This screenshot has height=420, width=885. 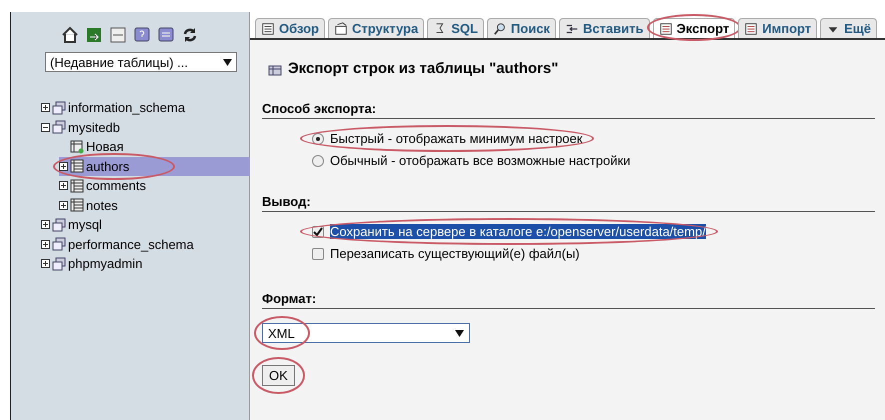 I want to click on option-label: Перезаписать существующий(е) файл(ы), so click(x=455, y=253).